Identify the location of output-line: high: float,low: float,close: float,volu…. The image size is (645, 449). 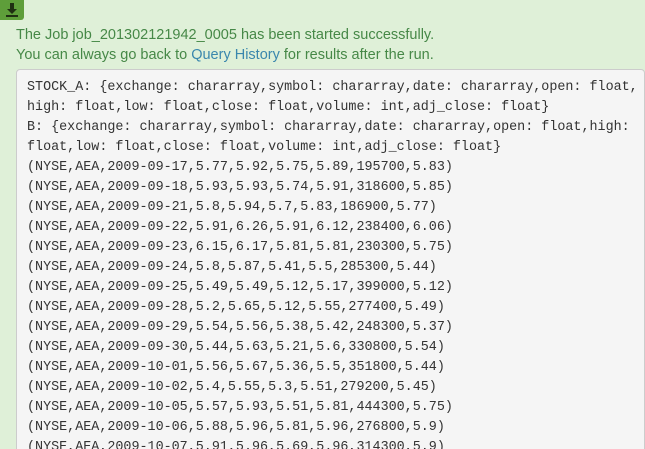
(288, 107).